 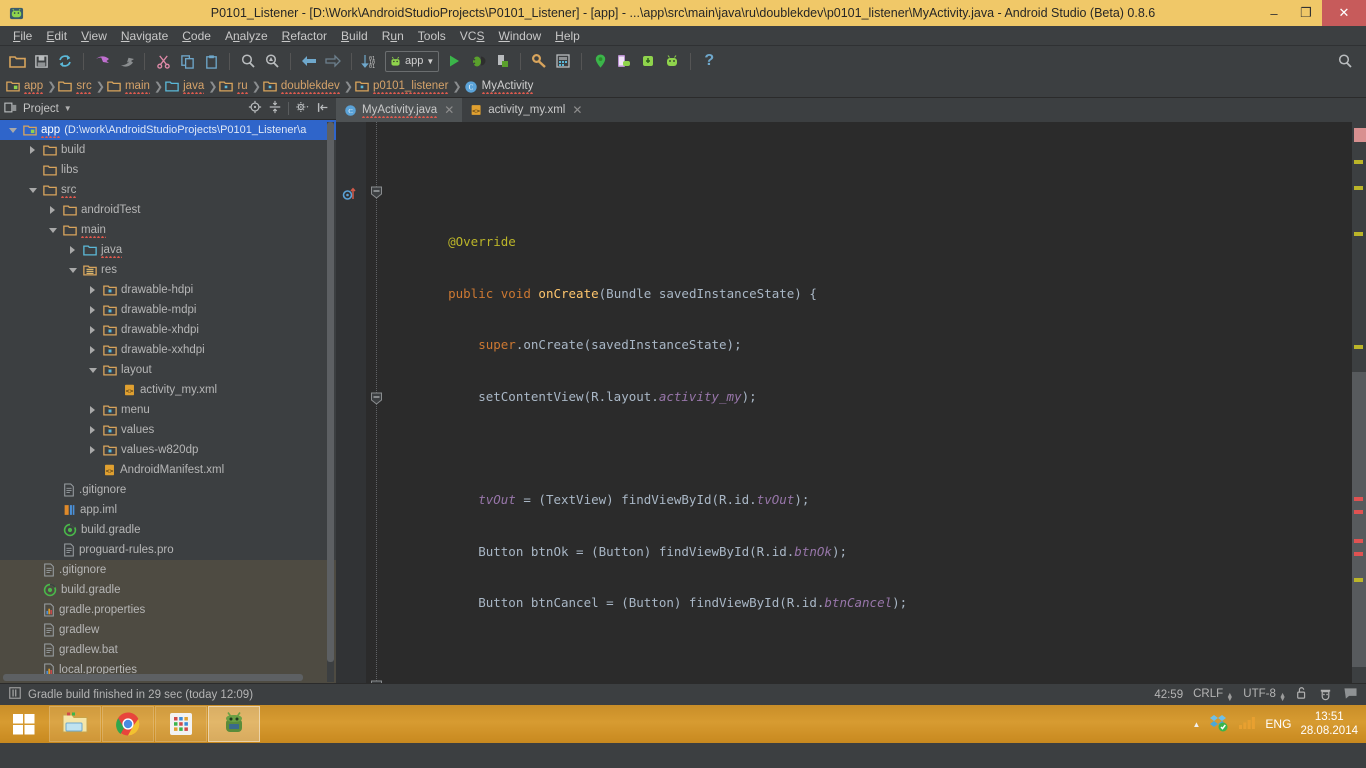 What do you see at coordinates (330, 402) in the screenshot?
I see `tree-vertical-scrollbar` at bounding box center [330, 402].